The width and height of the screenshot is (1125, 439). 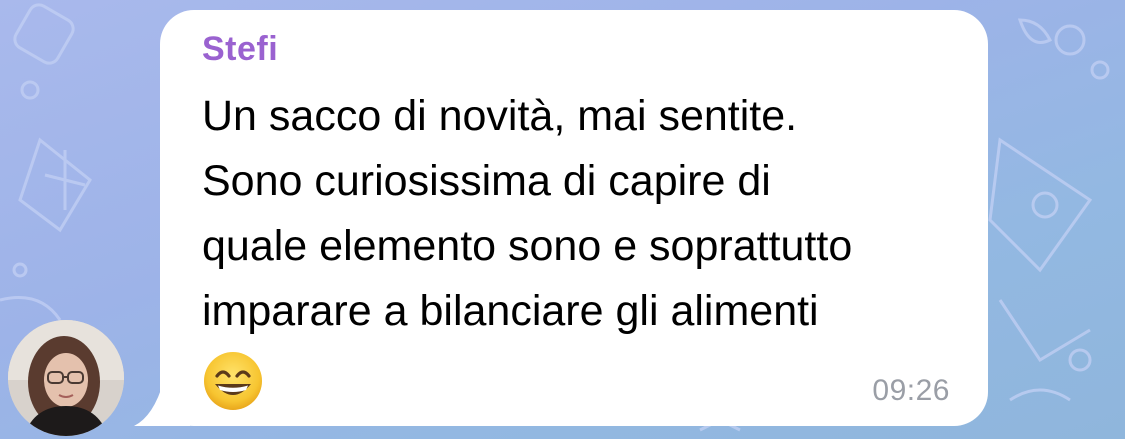 I want to click on message-timestamp: 09:26, so click(x=911, y=390).